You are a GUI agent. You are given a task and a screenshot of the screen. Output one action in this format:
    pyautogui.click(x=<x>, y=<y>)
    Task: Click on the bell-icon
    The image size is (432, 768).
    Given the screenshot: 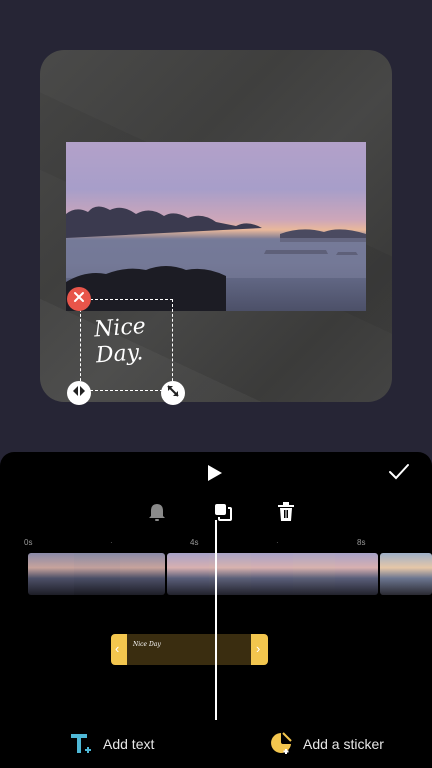 What is the action you would take?
    pyautogui.click(x=157, y=514)
    